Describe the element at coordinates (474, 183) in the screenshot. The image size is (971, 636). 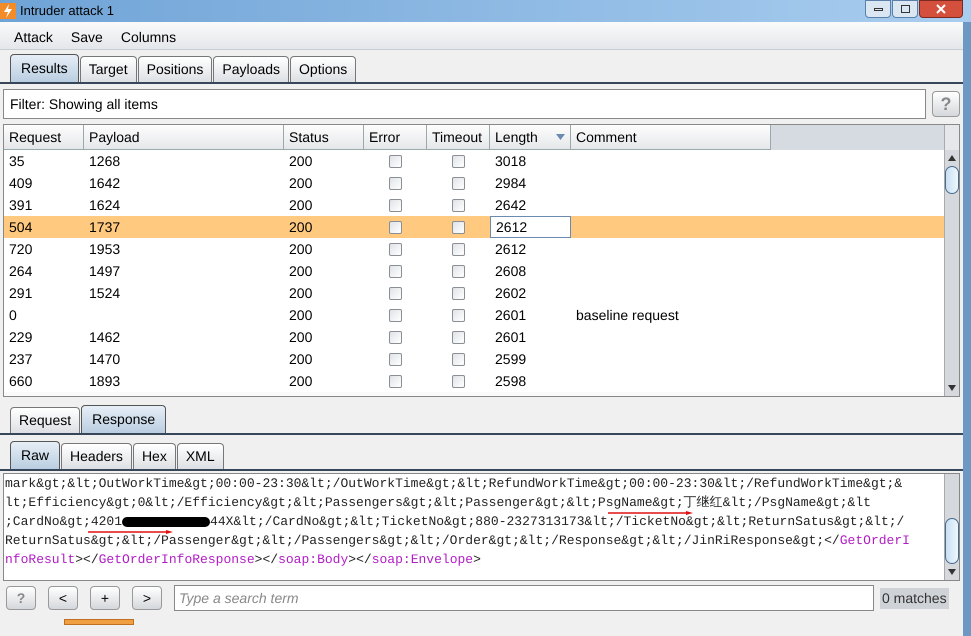
I see `table-row: 409 1642 200 2984` at that location.